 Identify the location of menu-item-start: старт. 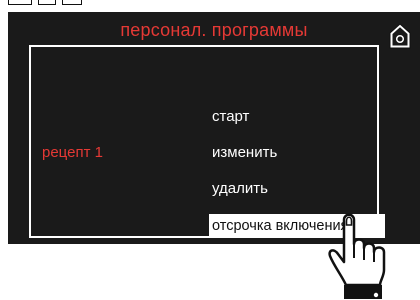
(230, 116).